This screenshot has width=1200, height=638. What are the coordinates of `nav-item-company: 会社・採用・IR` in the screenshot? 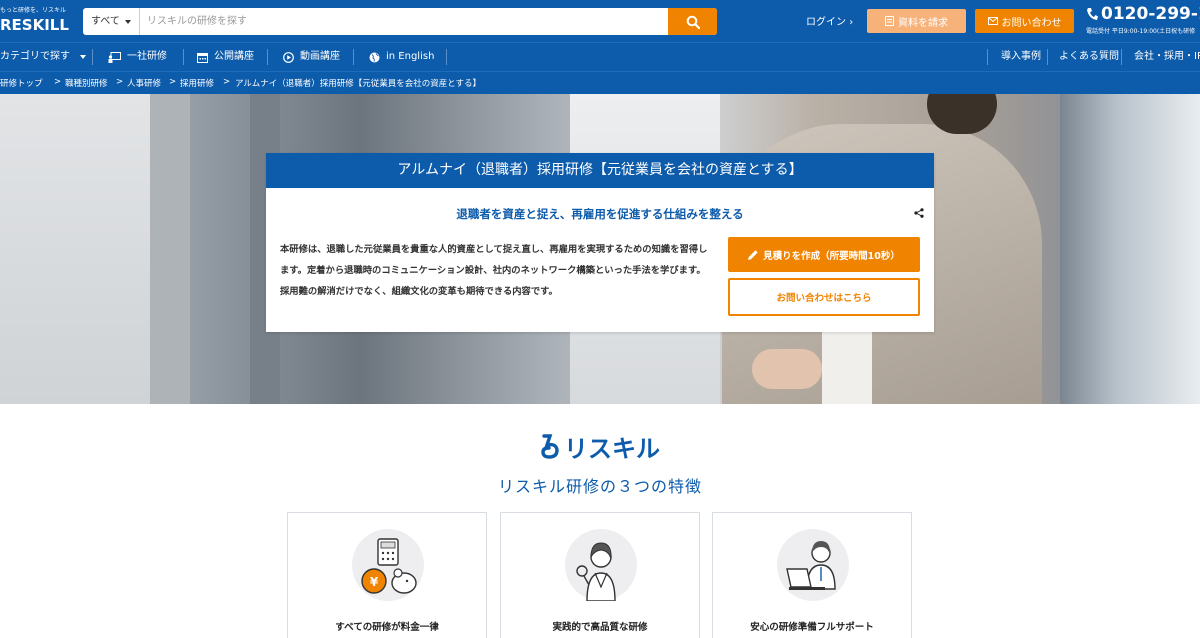 It's located at (1167, 57).